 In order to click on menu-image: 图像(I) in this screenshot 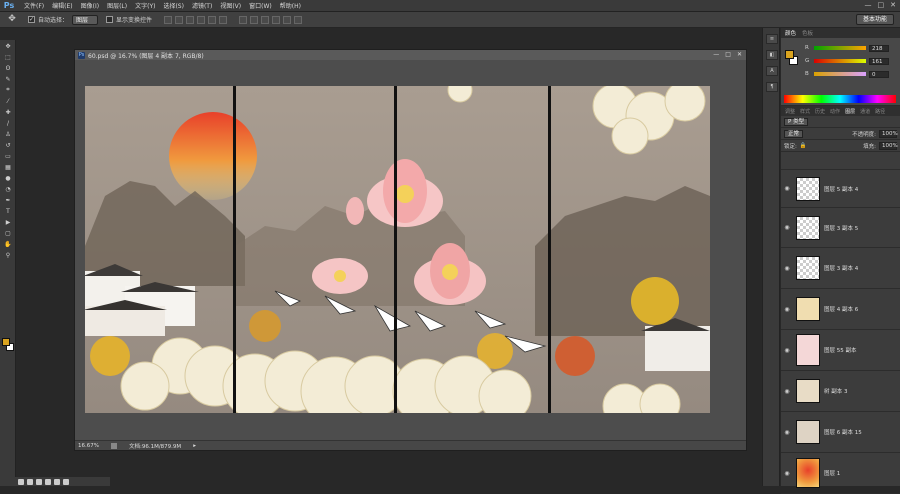, I will do `click(90, 5)`.